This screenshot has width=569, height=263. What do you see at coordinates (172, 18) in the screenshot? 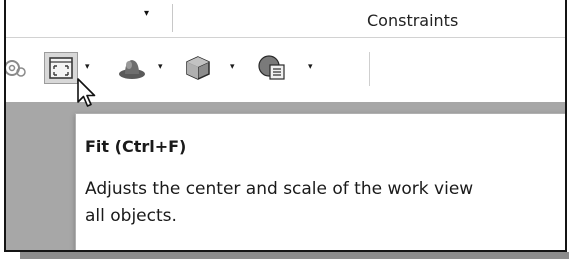
I see `divider` at bounding box center [172, 18].